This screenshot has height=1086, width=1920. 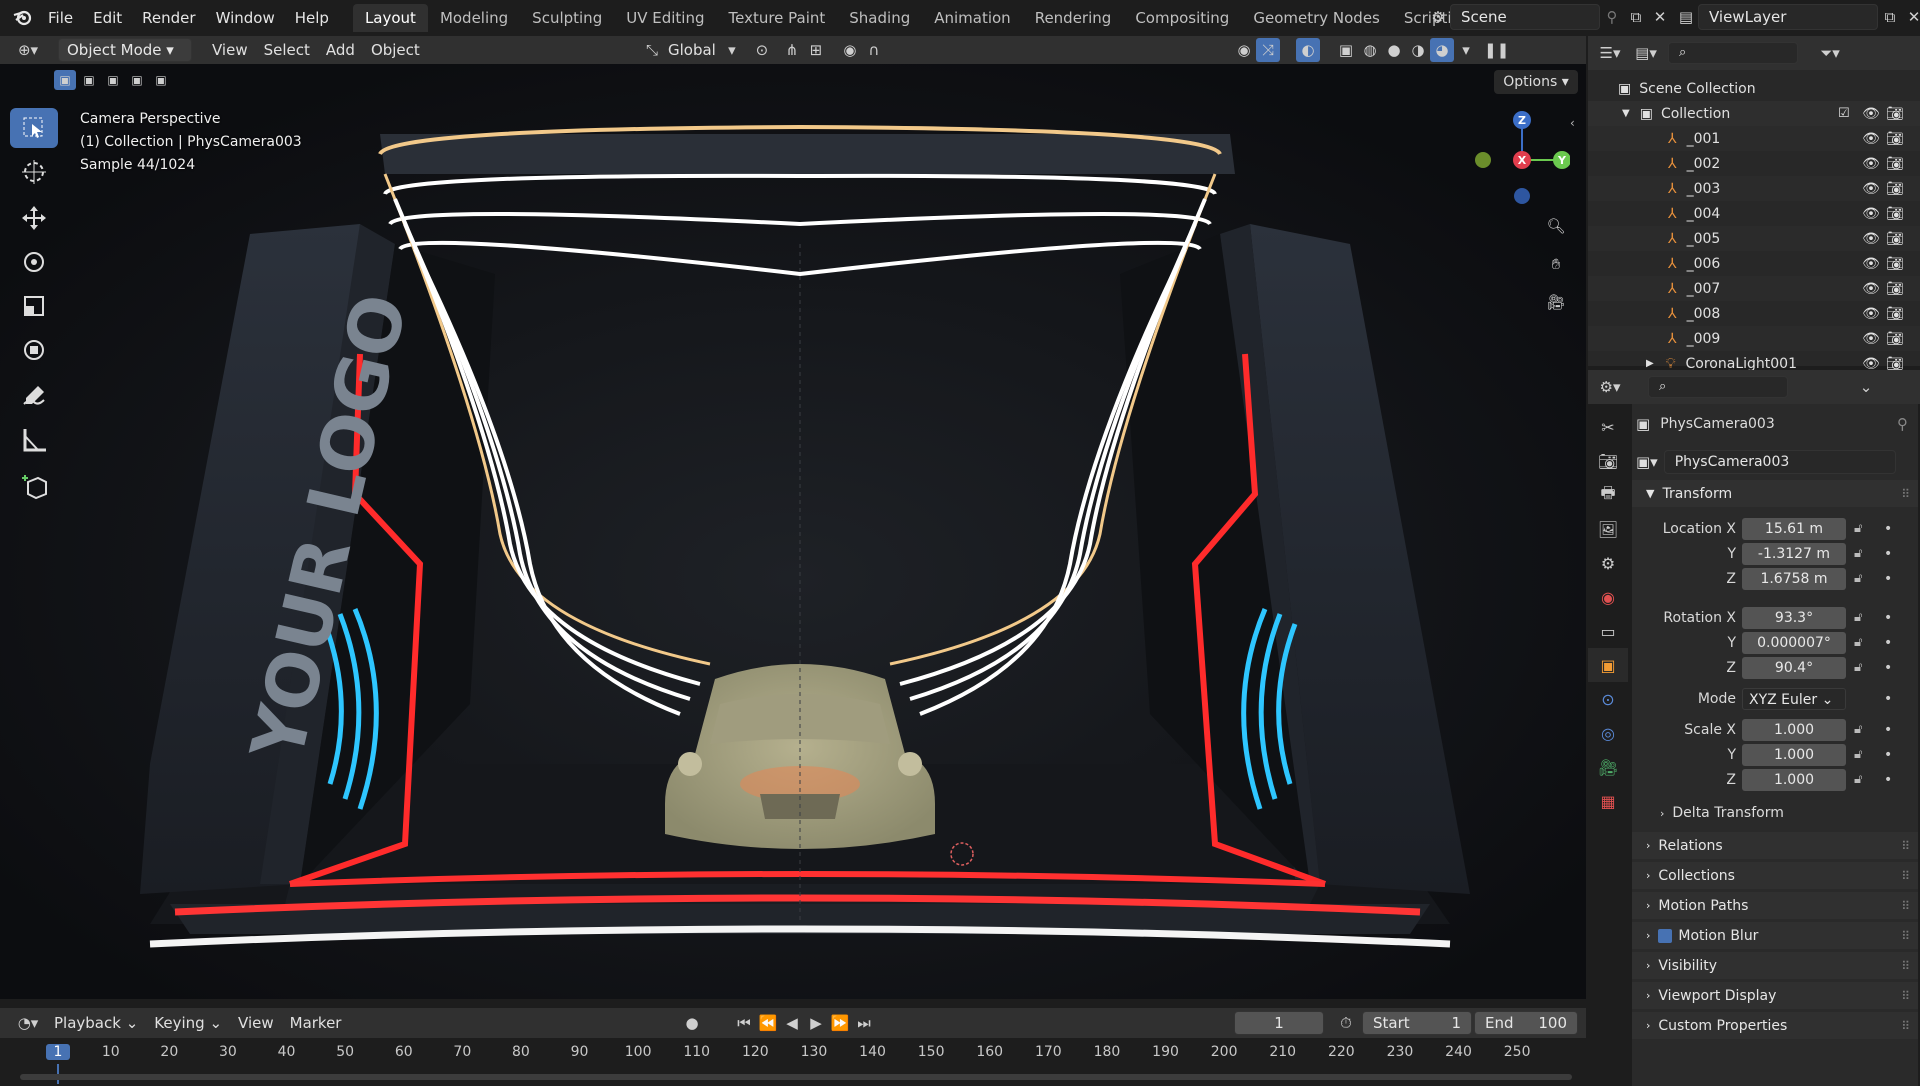 What do you see at coordinates (732, 50) in the screenshot?
I see `chevron-down-icon: ▾` at bounding box center [732, 50].